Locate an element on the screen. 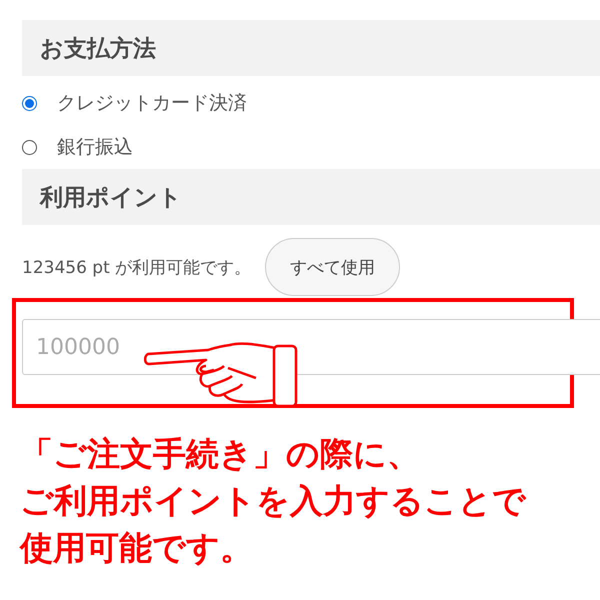  heading-text: お支払方法 is located at coordinates (98, 49).